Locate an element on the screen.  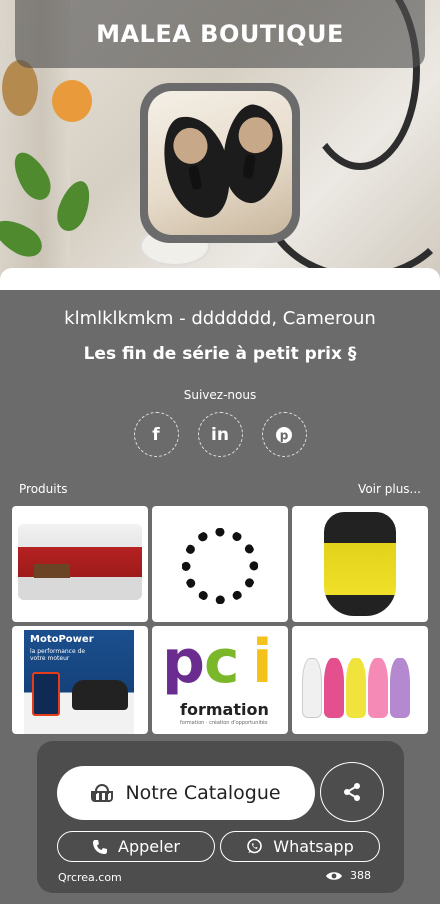
whatsapp-label: Whatsapp is located at coordinates (313, 846).